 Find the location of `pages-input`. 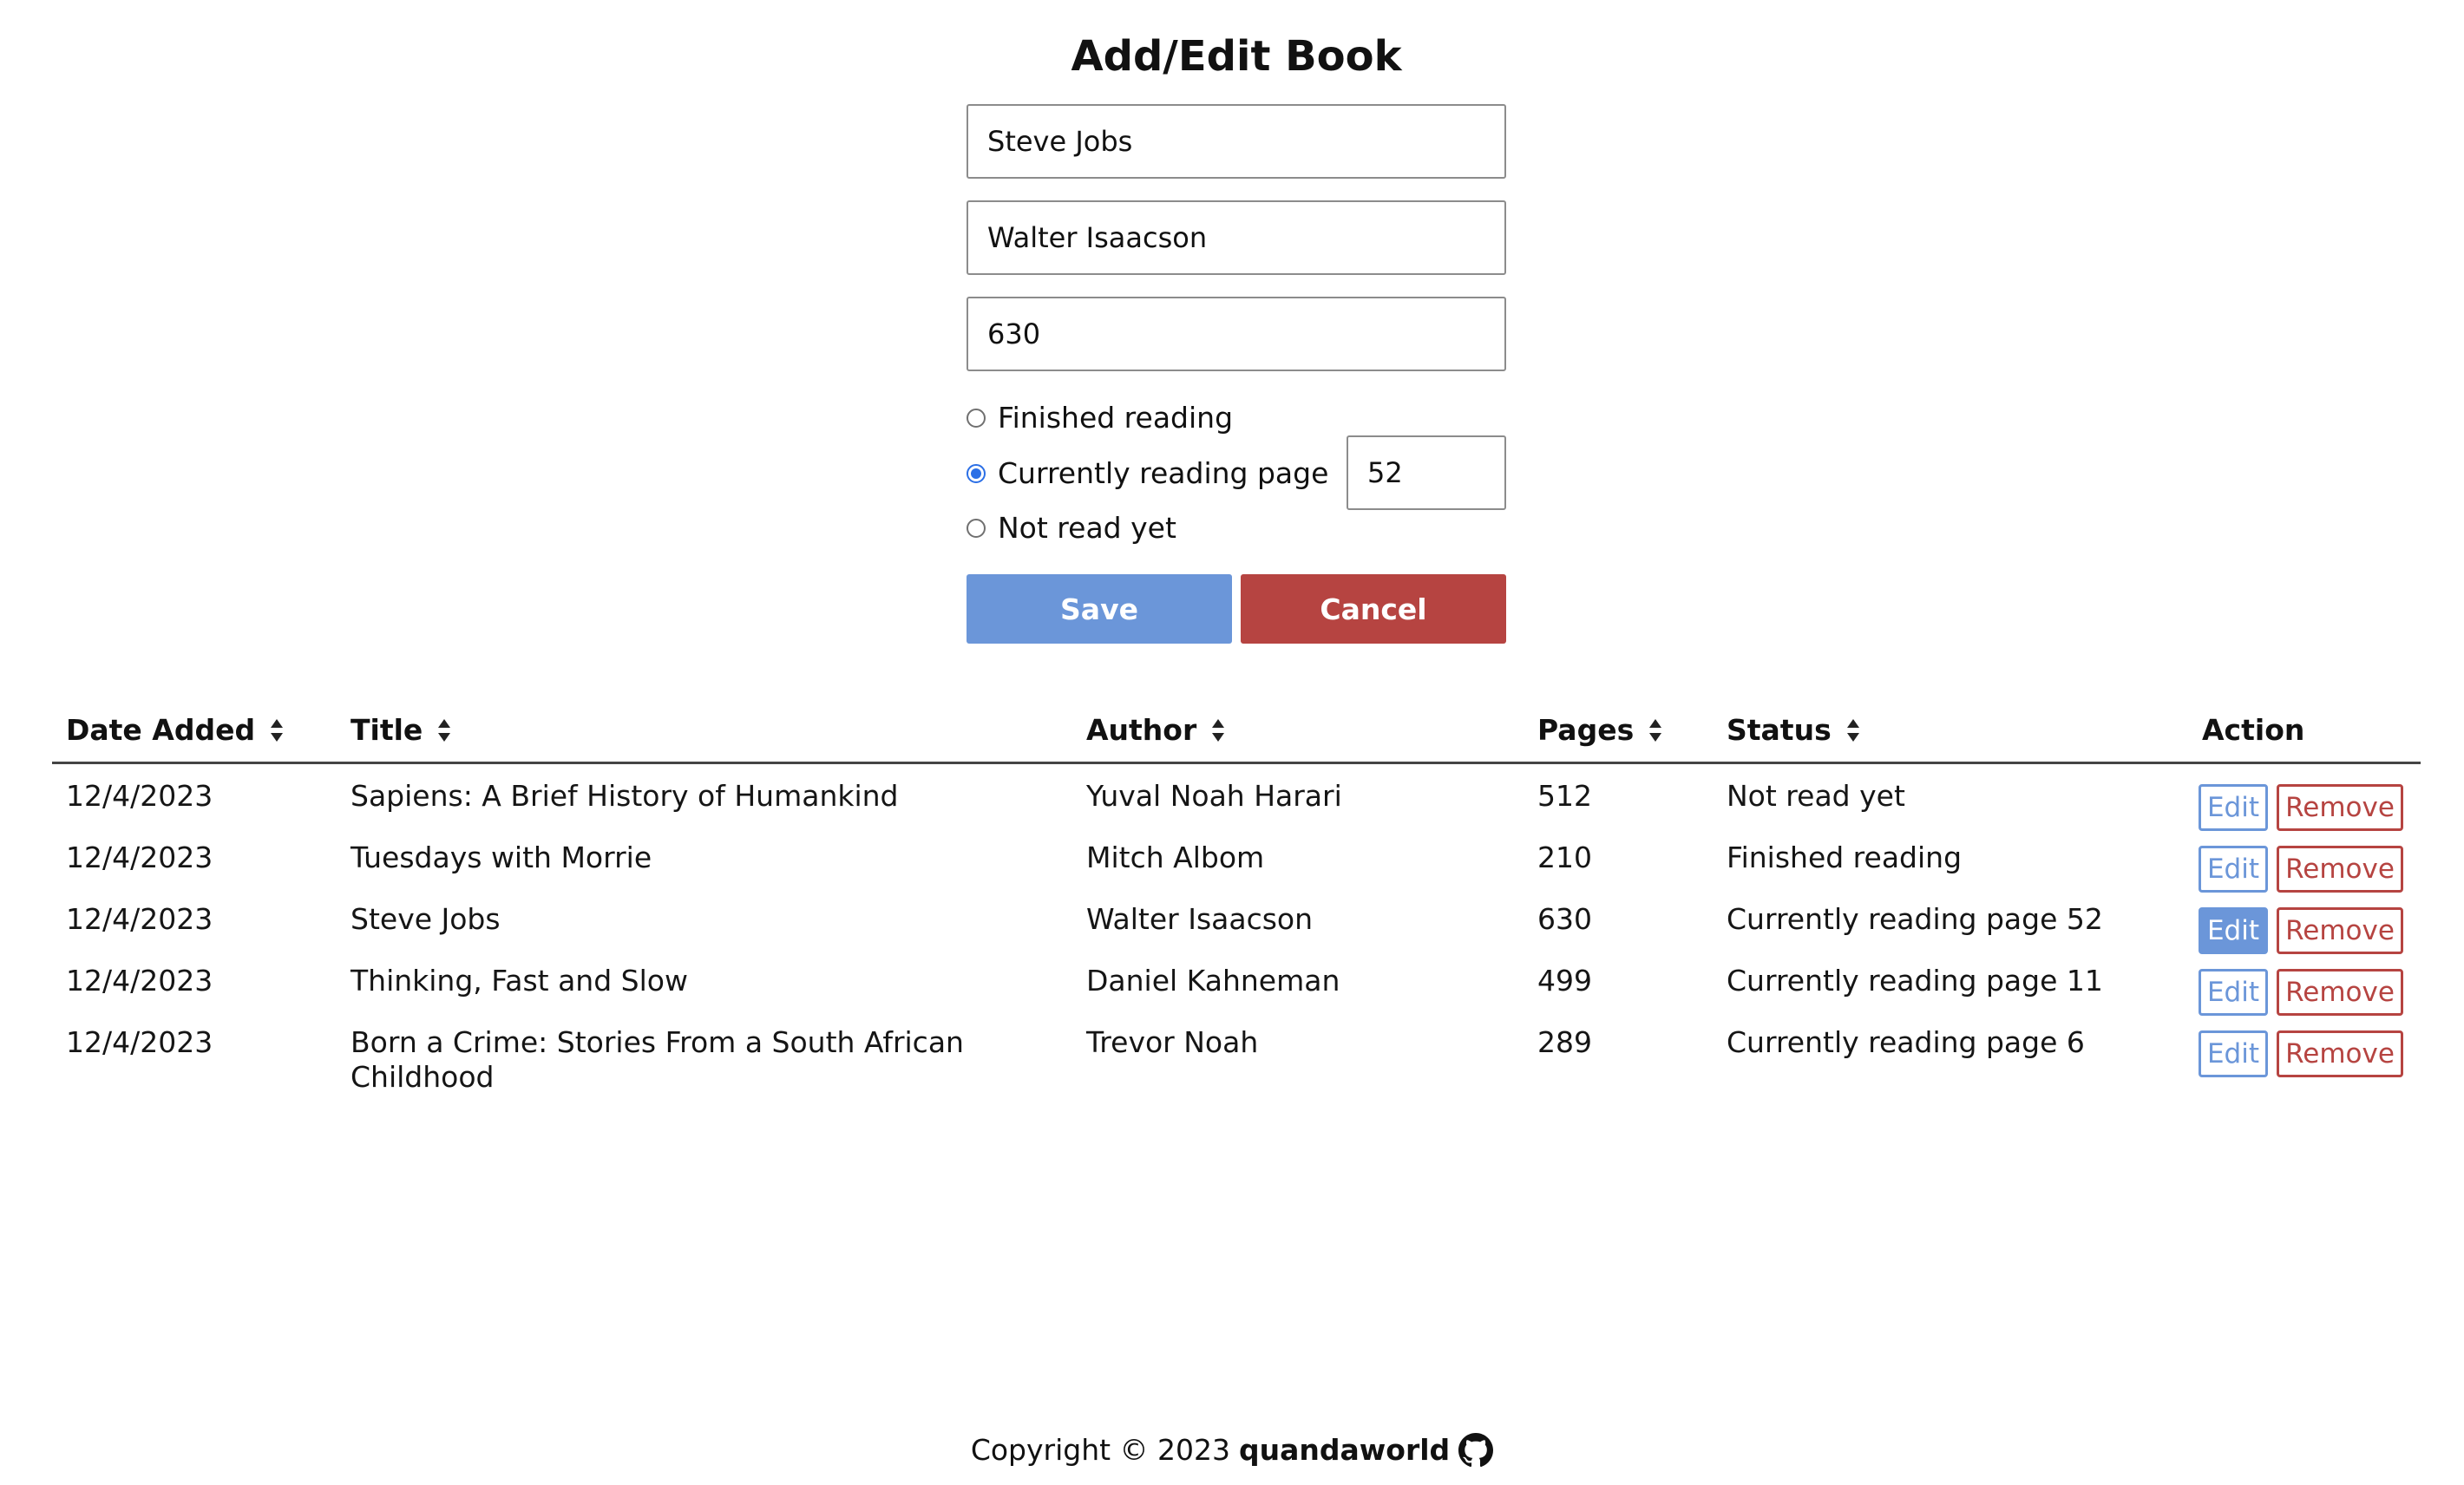

pages-input is located at coordinates (1236, 334).